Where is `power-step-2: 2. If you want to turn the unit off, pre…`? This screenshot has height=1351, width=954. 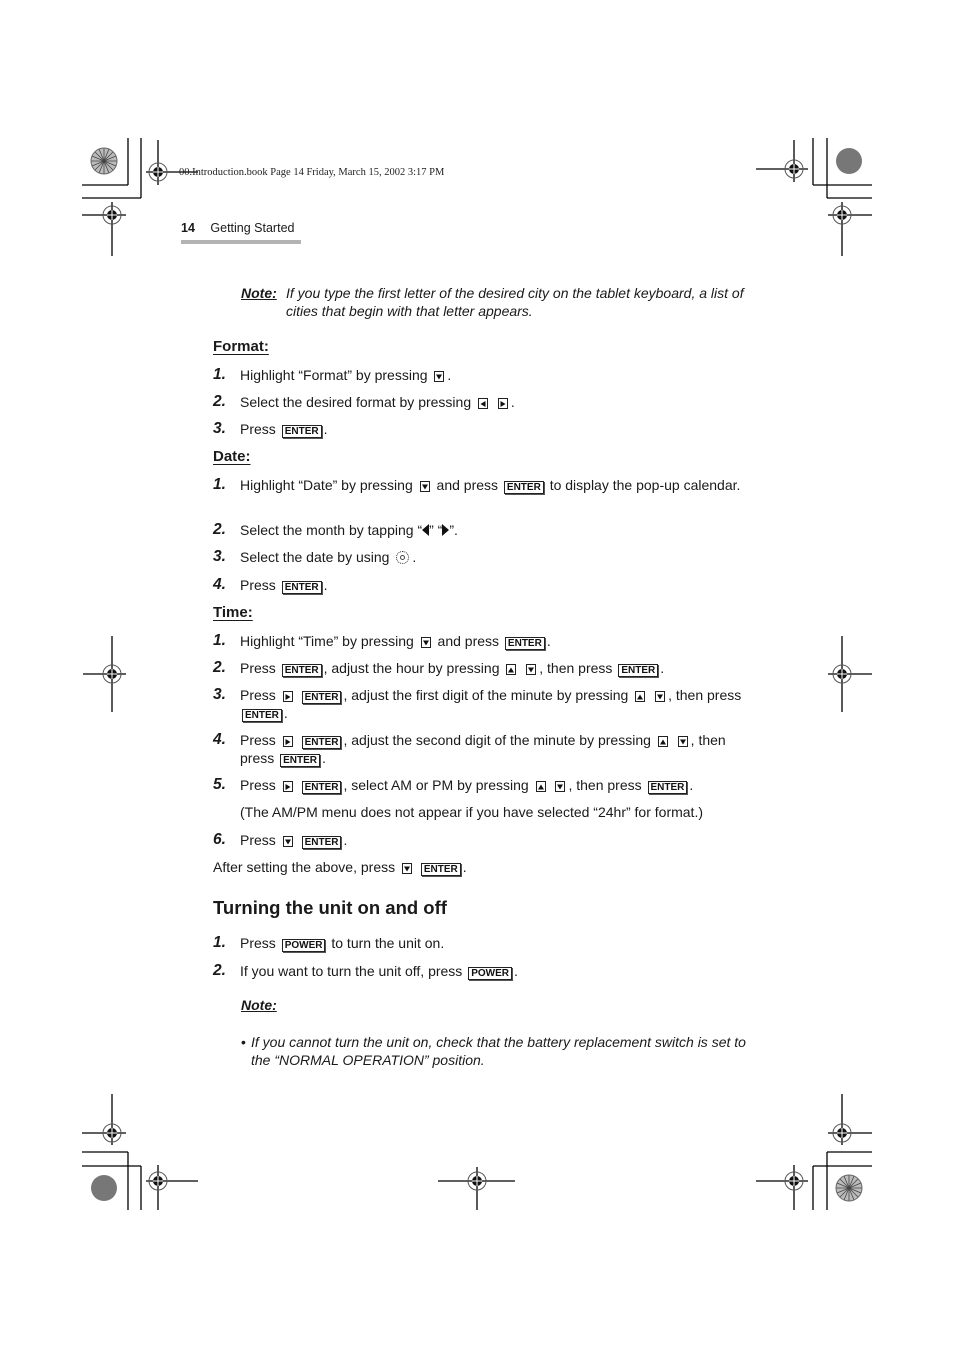
power-step-2: 2. If you want to turn the unit off, pre… is located at coordinates (483, 971).